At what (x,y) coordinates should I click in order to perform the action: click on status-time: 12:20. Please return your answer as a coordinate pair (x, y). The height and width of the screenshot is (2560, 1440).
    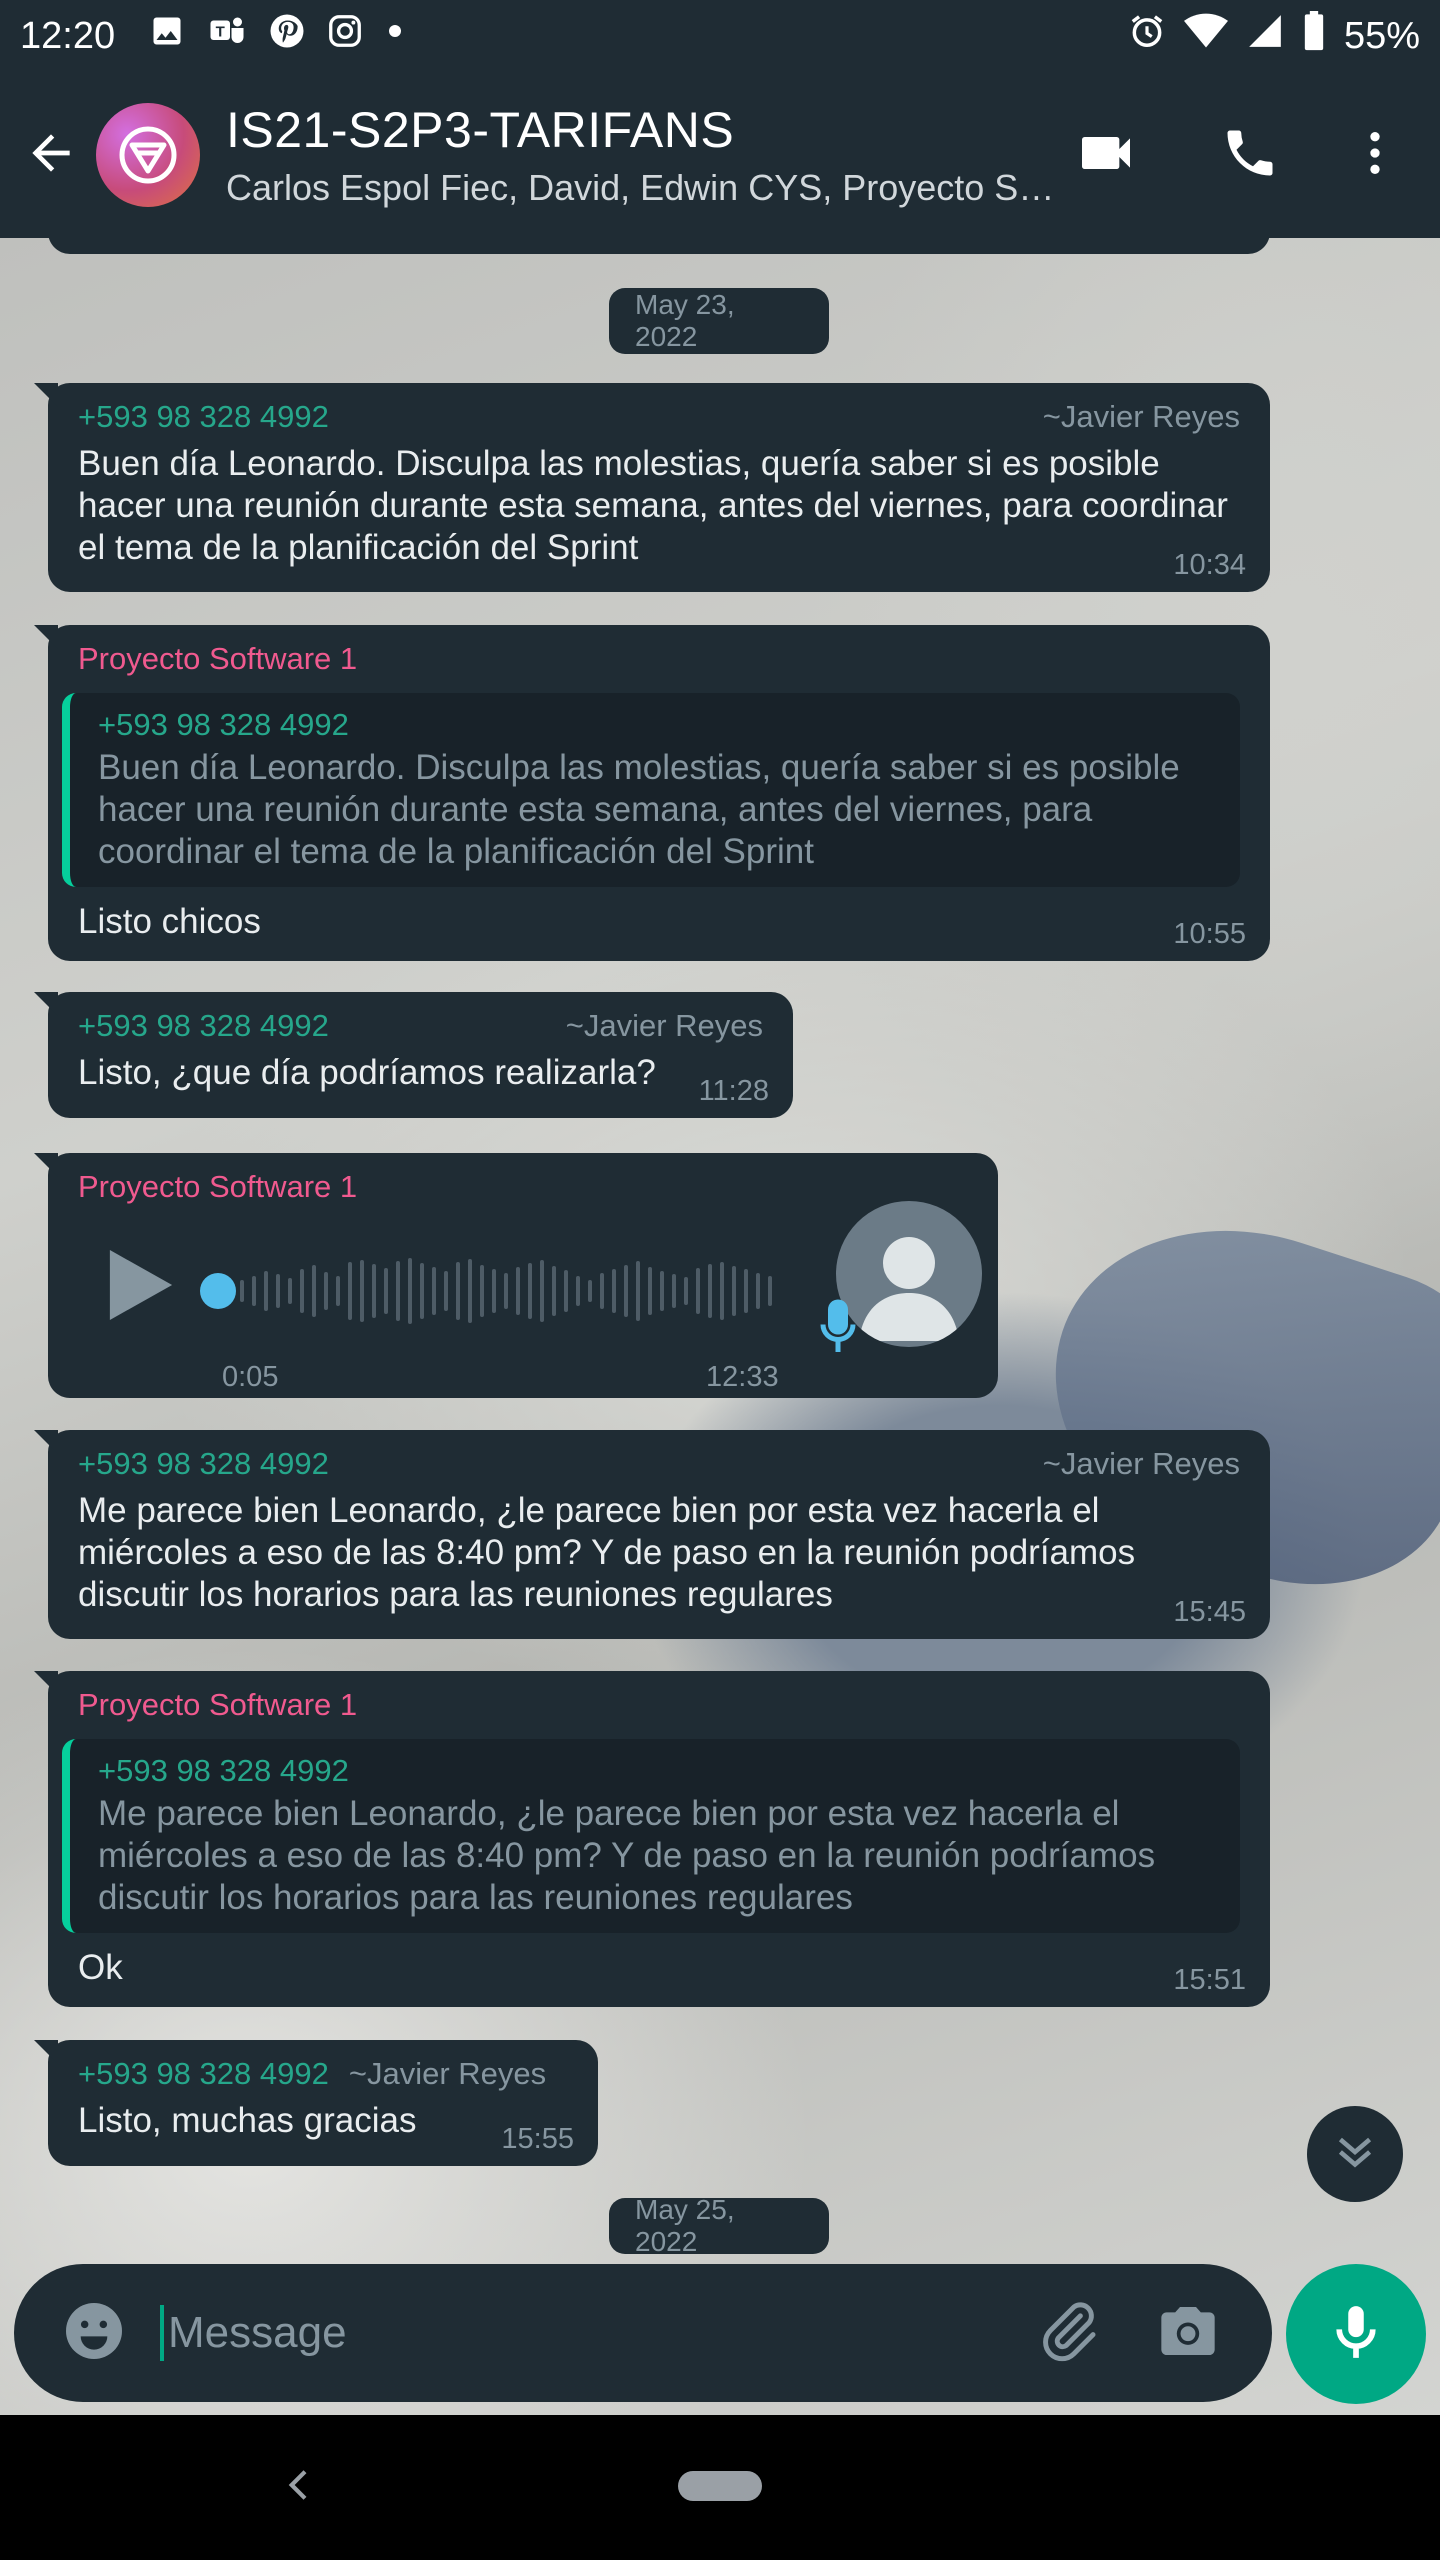
    Looking at the image, I should click on (68, 35).